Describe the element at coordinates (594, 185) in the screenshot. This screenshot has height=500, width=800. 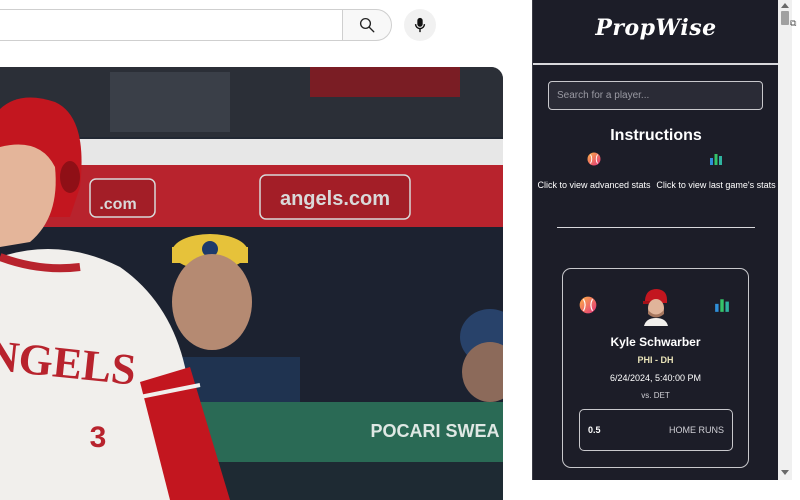
I see `instruction-advanced-text: Click to view advanced stats` at that location.